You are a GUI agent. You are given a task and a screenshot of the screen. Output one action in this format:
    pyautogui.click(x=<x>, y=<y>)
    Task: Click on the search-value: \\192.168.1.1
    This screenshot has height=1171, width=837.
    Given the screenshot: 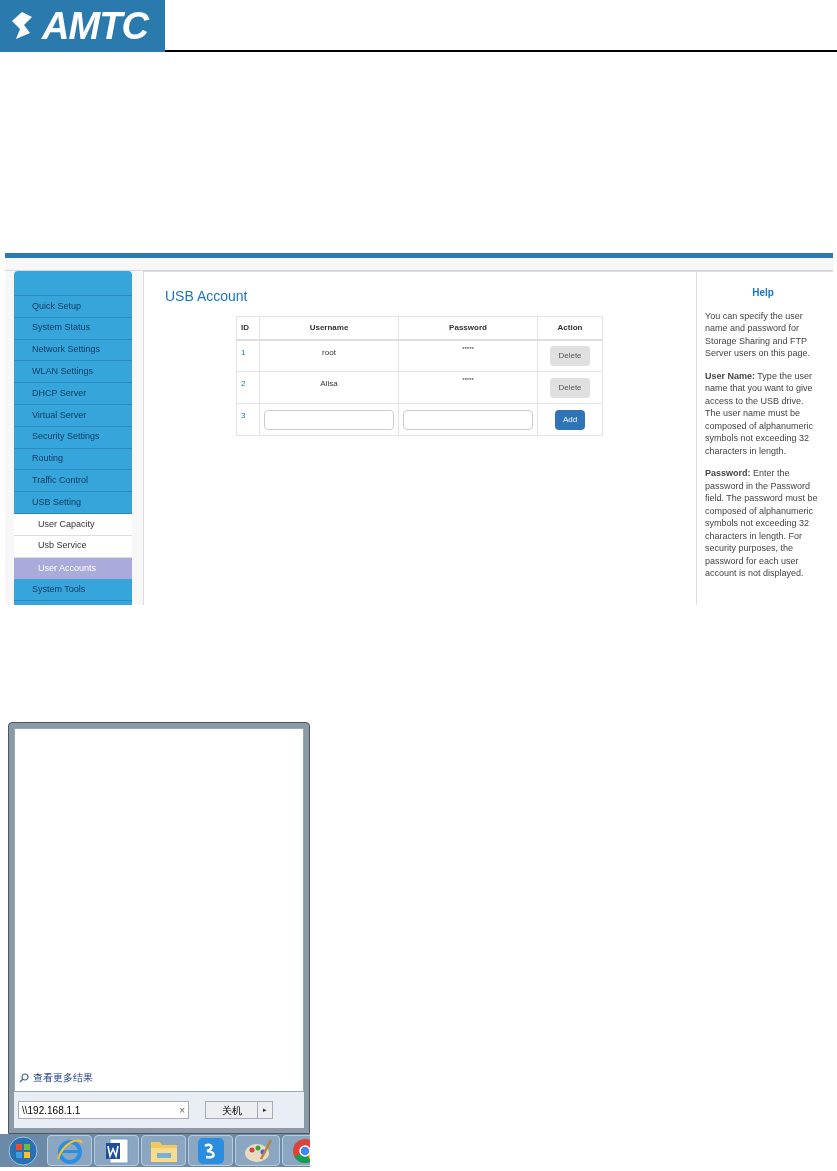 What is the action you would take?
    pyautogui.click(x=52, y=1110)
    